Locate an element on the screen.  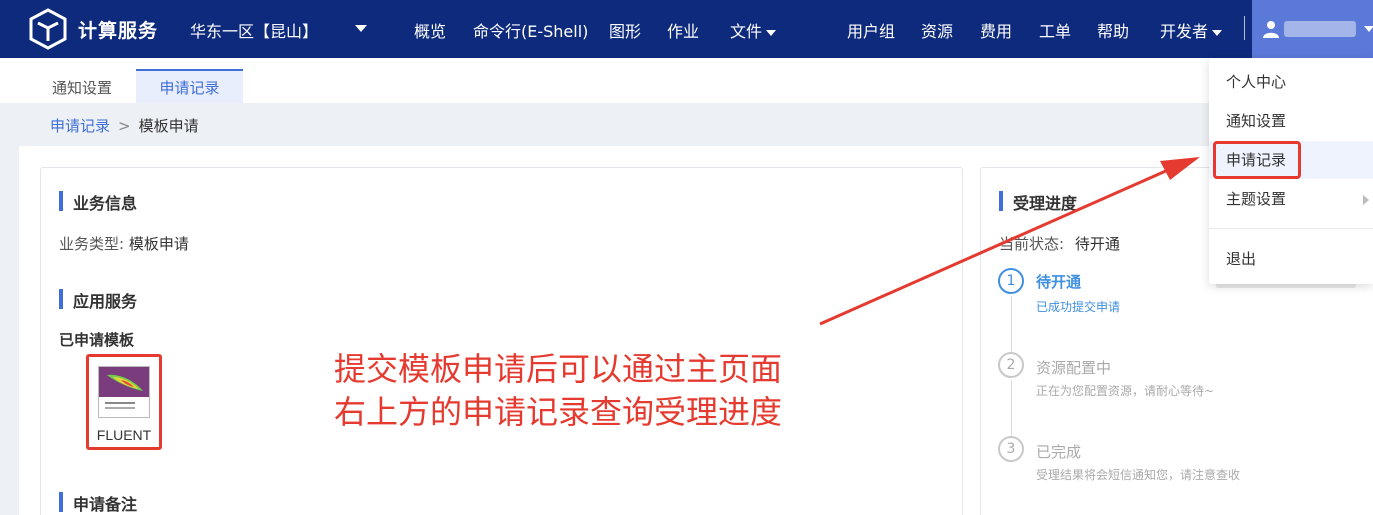
breadcrumb: 申请记录 > 模板申请 is located at coordinates (124, 125).